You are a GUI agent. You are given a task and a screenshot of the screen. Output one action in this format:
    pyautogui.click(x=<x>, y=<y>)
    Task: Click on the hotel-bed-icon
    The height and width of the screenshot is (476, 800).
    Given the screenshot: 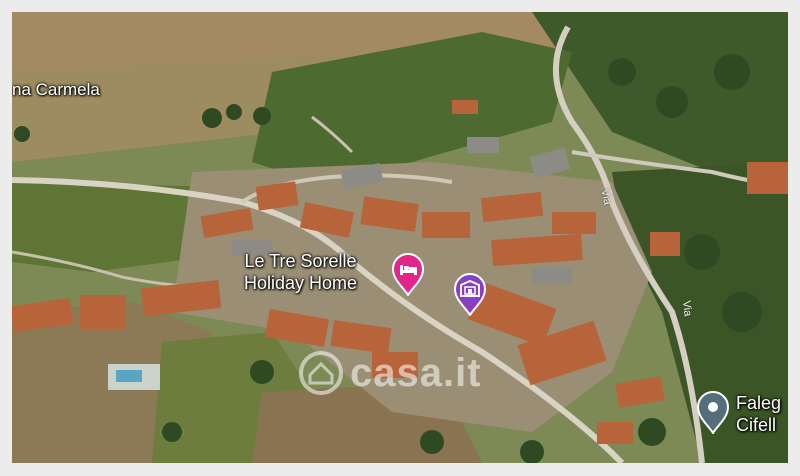 What is the action you would take?
    pyautogui.click(x=408, y=275)
    